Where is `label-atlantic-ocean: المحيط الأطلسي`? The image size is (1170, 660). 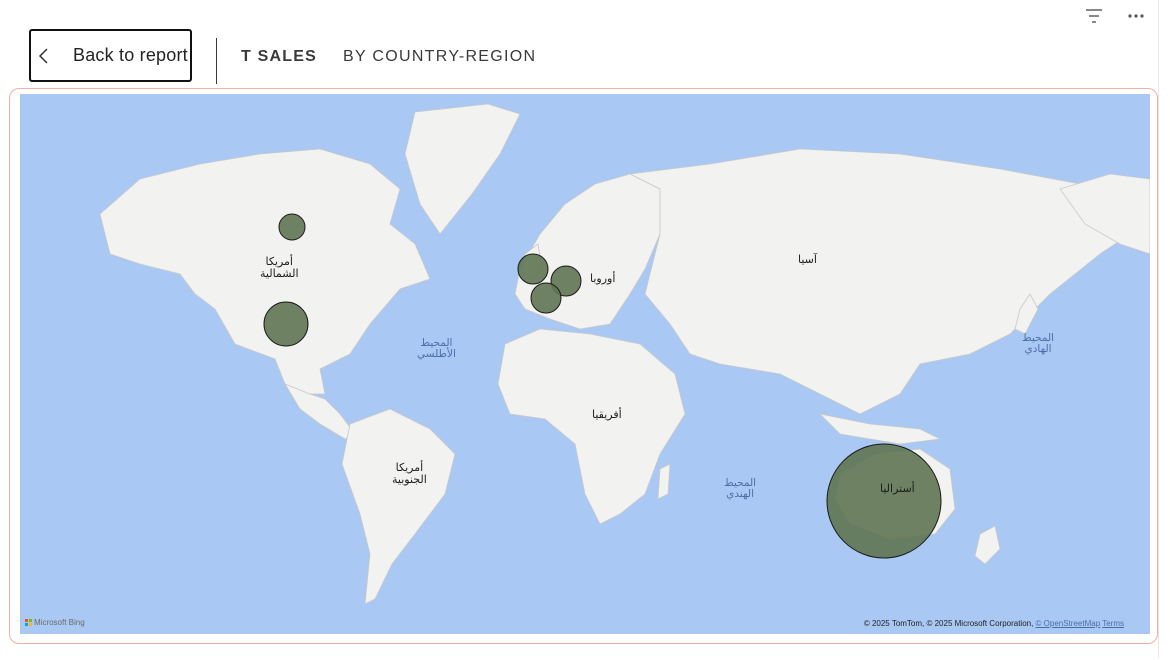 label-atlantic-ocean: المحيط الأطلسي is located at coordinates (436, 348).